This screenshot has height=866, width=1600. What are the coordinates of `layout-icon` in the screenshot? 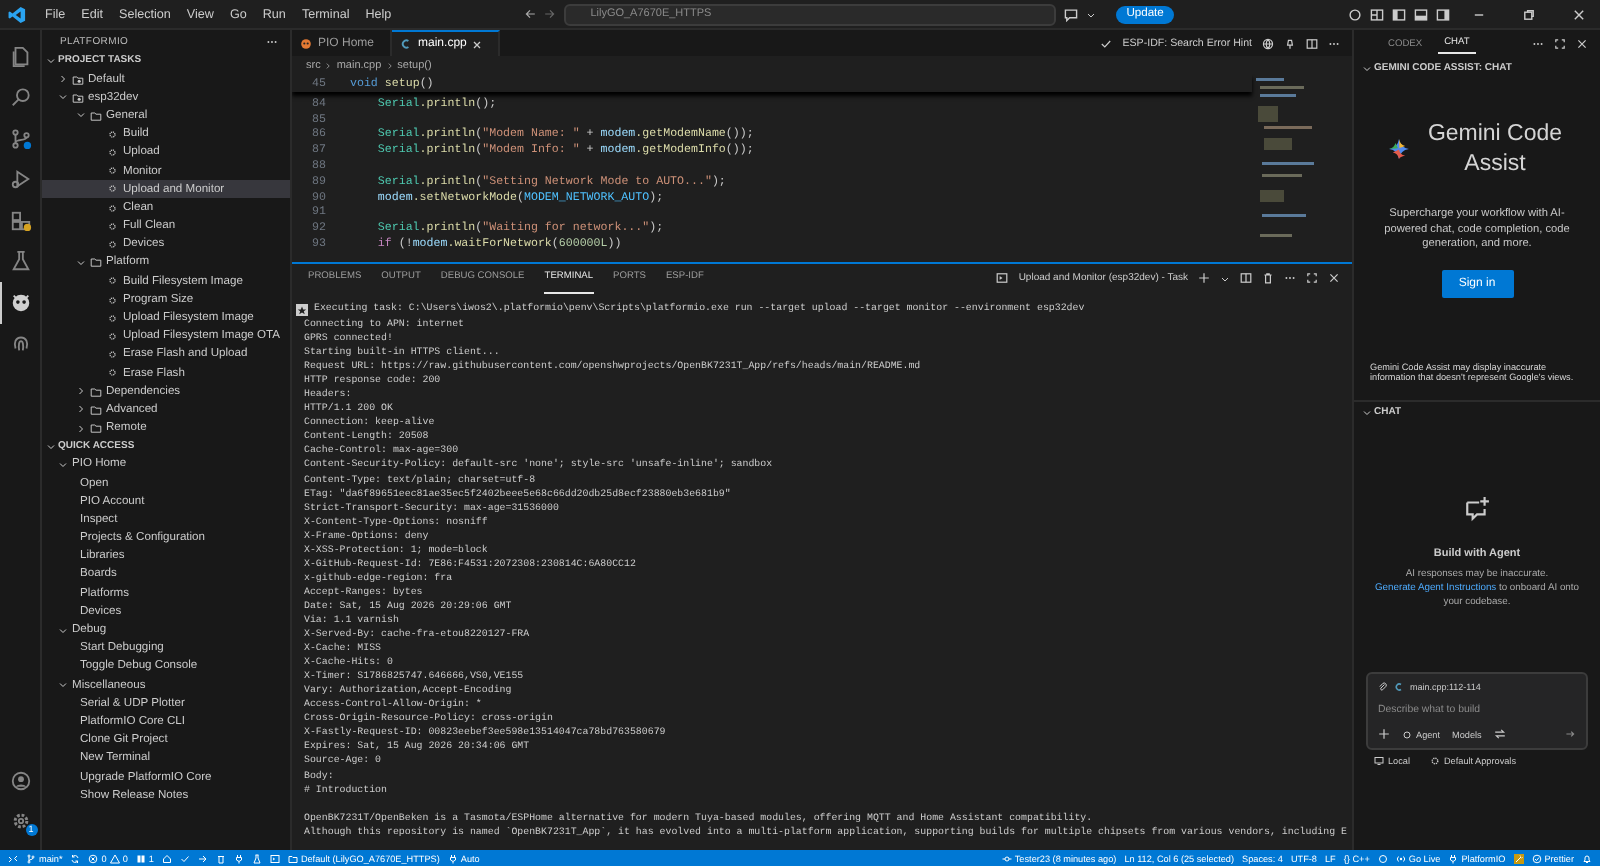 It's located at (1377, 14).